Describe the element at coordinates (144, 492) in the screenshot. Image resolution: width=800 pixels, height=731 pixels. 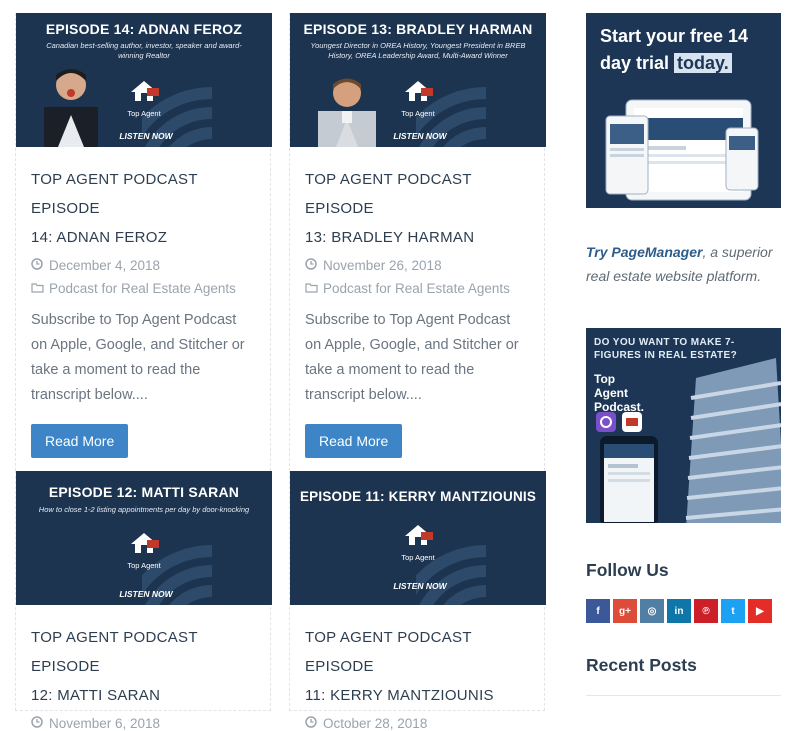
I see `banner-title: EPISODE 12: MATTI SARAN` at that location.